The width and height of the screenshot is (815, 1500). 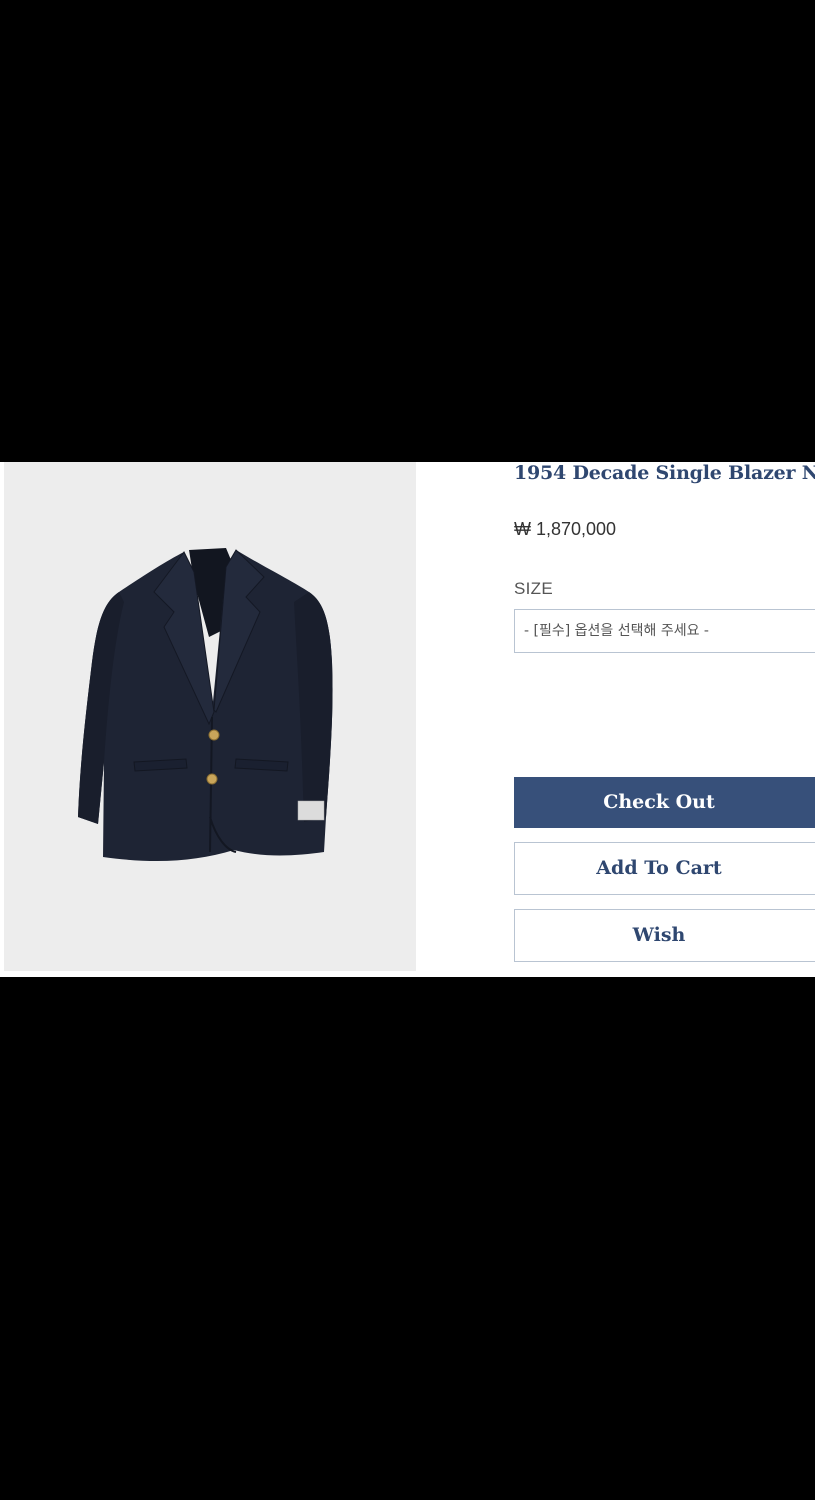 I want to click on product-title: 1954 Decade Single Blazer Navy, so click(x=664, y=473).